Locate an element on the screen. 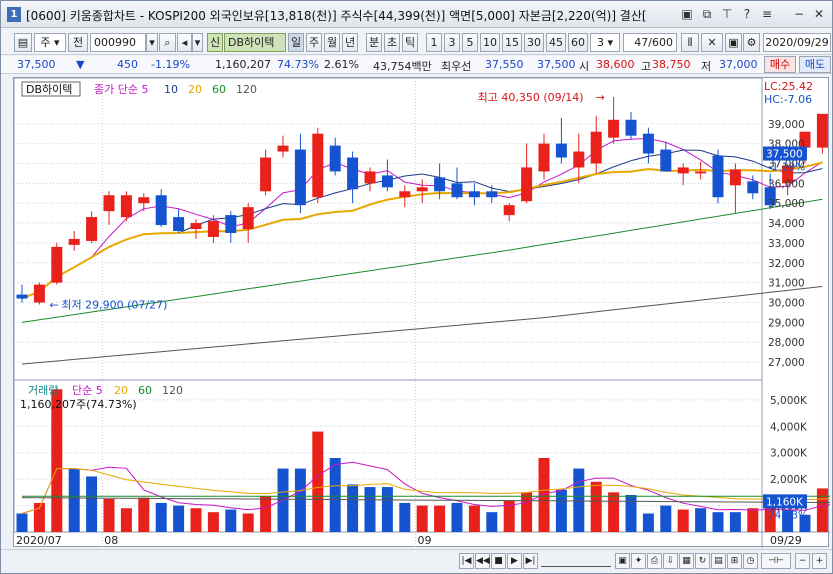 This screenshot has width=833, height=574. print-icon: ⎙ is located at coordinates (654, 561).